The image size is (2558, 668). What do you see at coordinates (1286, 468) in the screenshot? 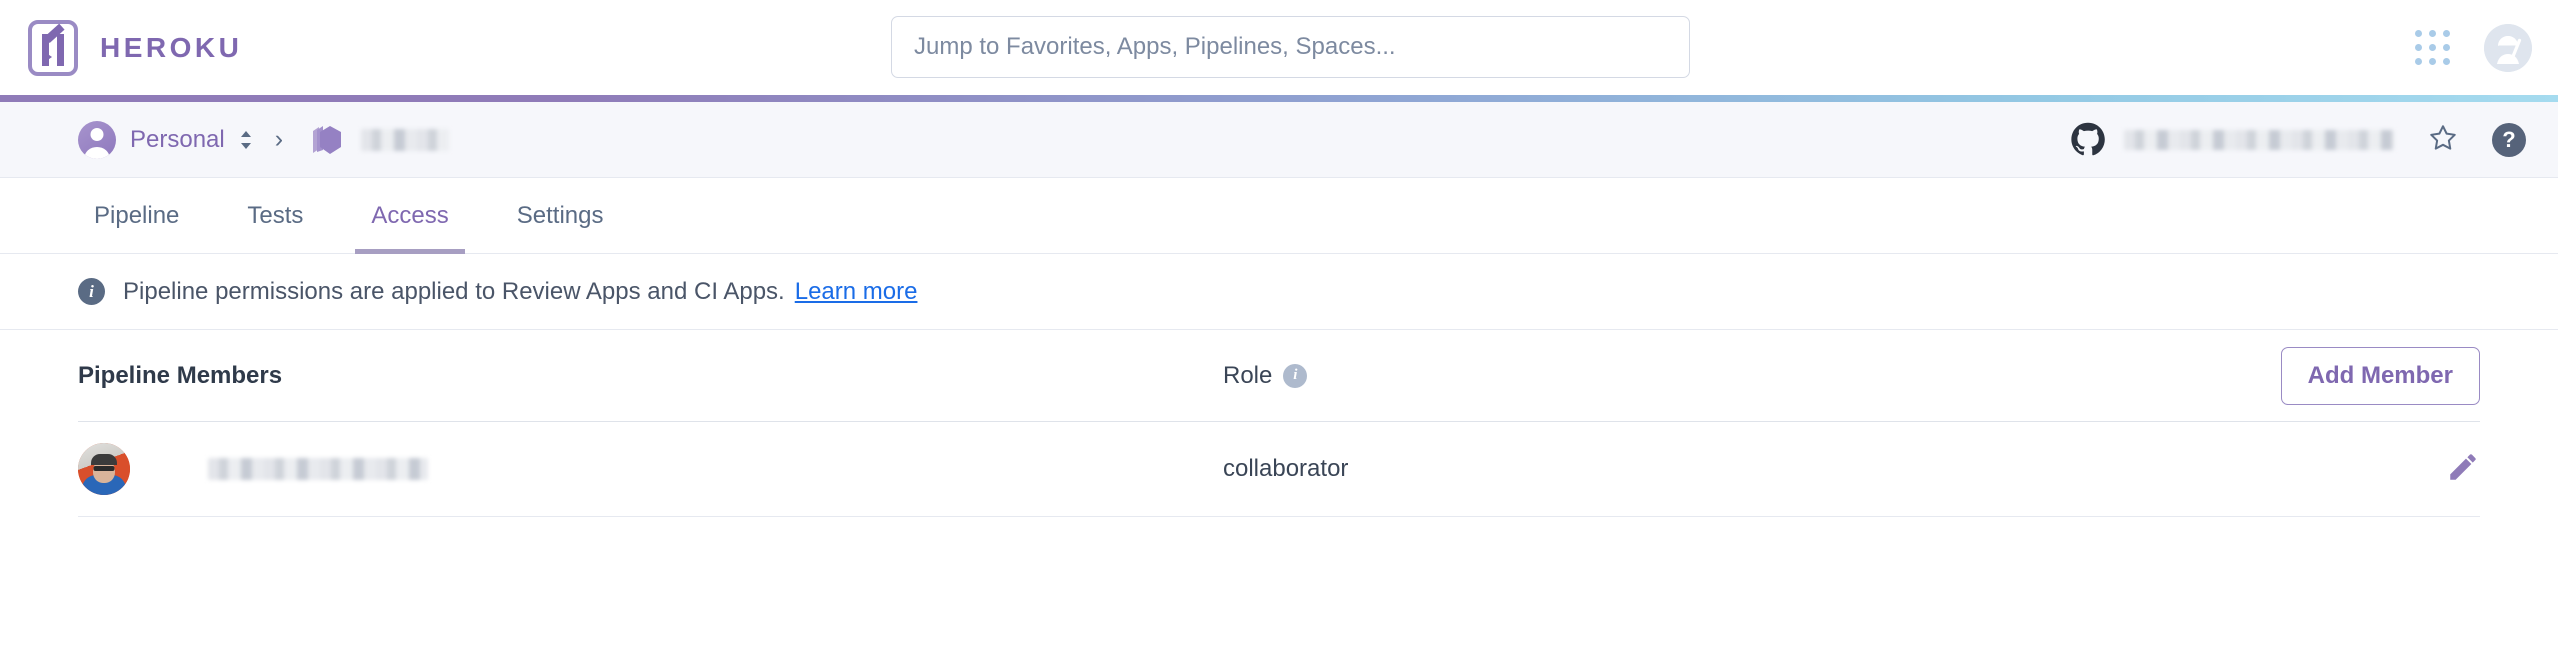
I see `member-role: collaborator` at bounding box center [1286, 468].